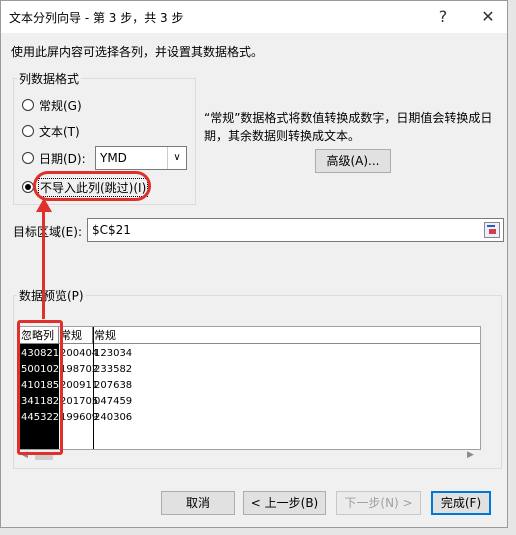  What do you see at coordinates (113, 369) in the screenshot?
I see `cell-1-2: 233582` at bounding box center [113, 369].